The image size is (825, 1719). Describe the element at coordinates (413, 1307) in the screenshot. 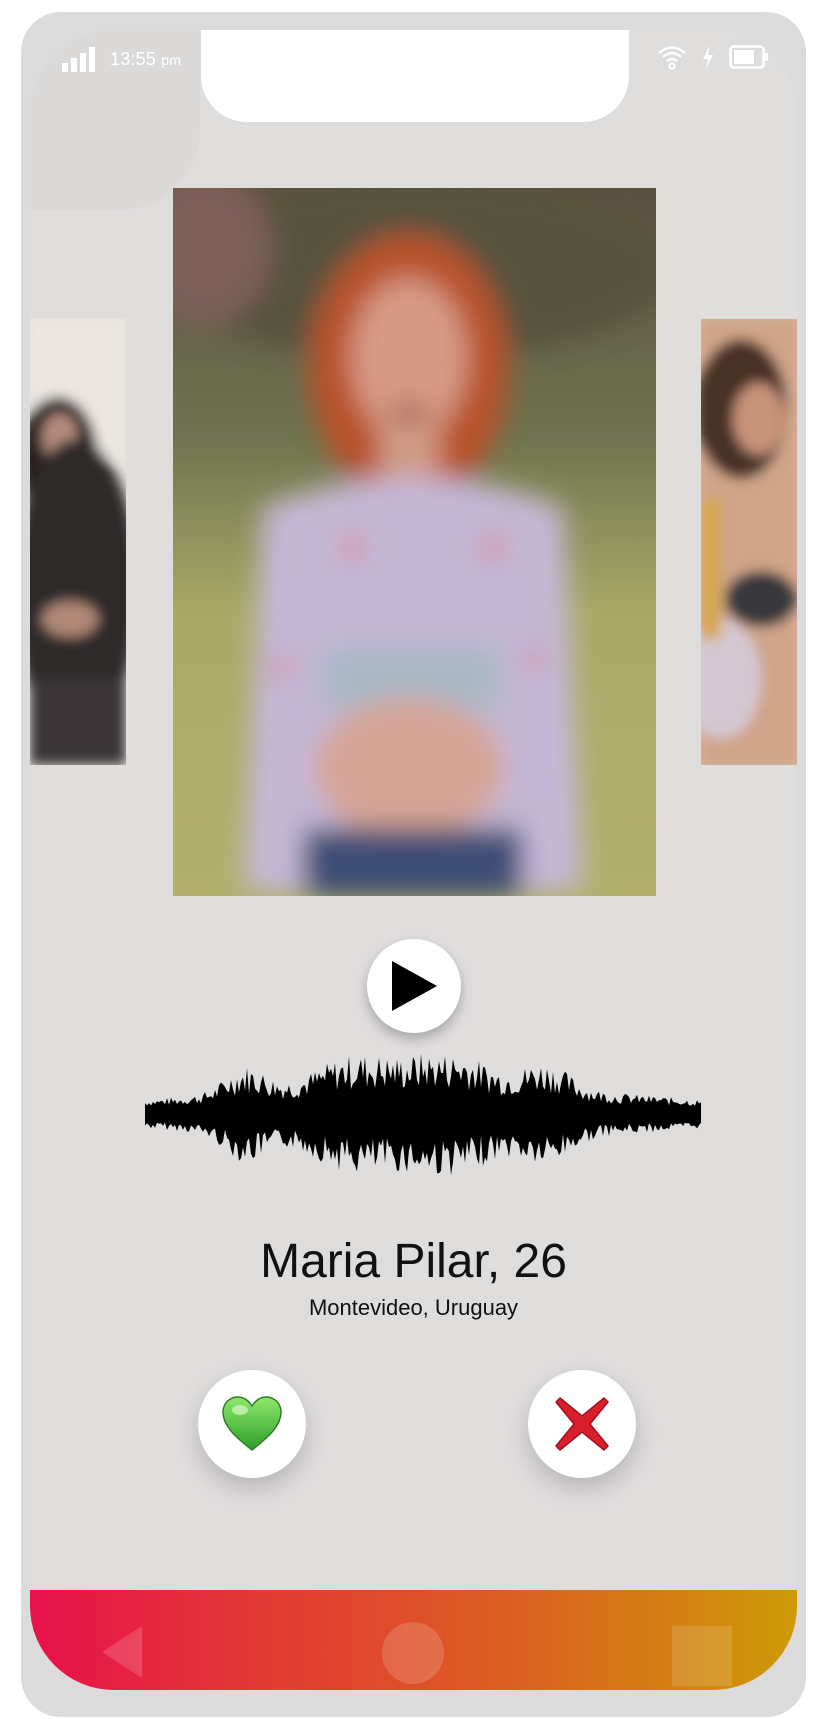

I see `profile-location: Montevideo, Uruguay` at that location.